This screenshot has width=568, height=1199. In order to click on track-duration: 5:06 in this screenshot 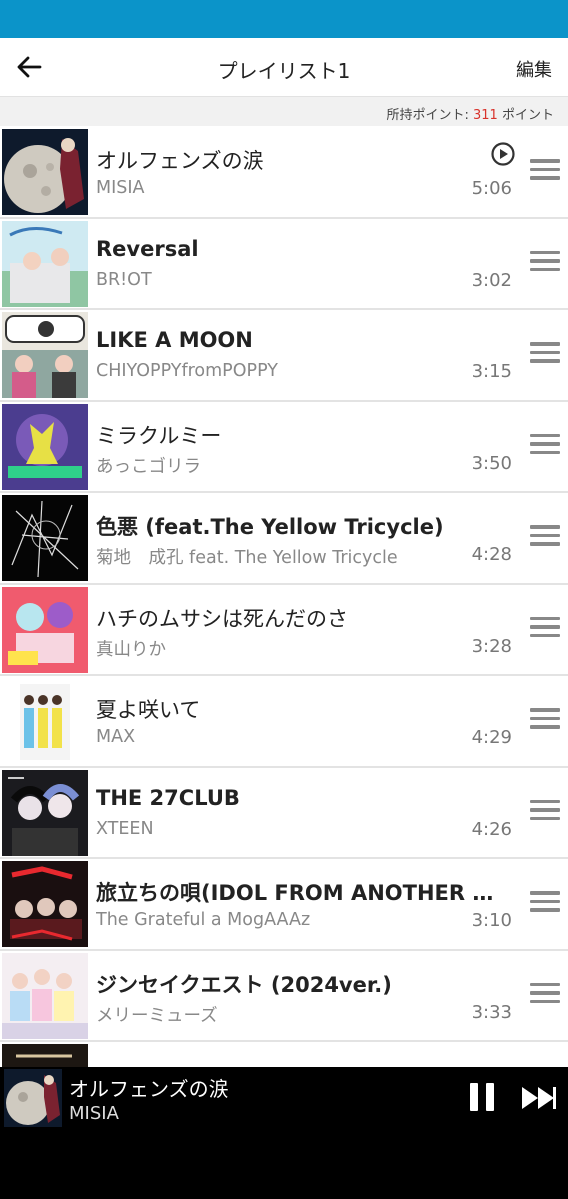, I will do `click(491, 188)`.